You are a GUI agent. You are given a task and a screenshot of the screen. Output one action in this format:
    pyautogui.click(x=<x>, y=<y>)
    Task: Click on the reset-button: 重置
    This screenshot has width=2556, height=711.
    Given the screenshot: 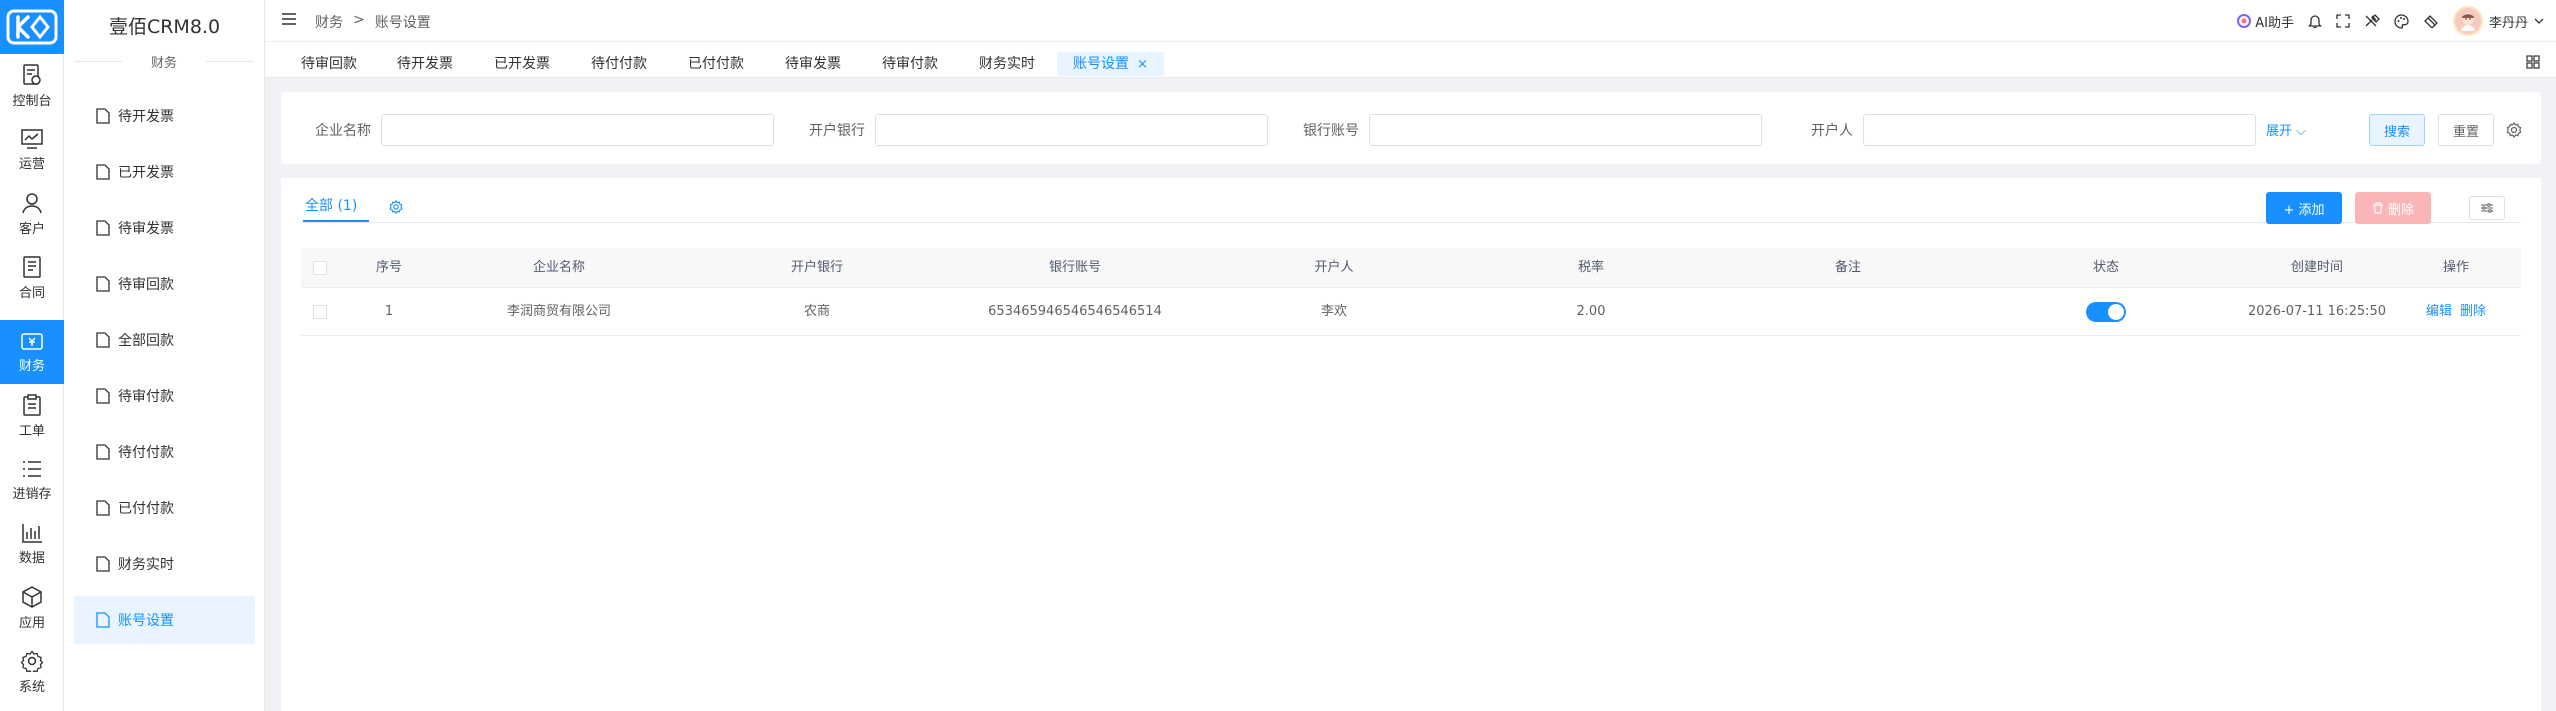 What is the action you would take?
    pyautogui.click(x=2466, y=130)
    